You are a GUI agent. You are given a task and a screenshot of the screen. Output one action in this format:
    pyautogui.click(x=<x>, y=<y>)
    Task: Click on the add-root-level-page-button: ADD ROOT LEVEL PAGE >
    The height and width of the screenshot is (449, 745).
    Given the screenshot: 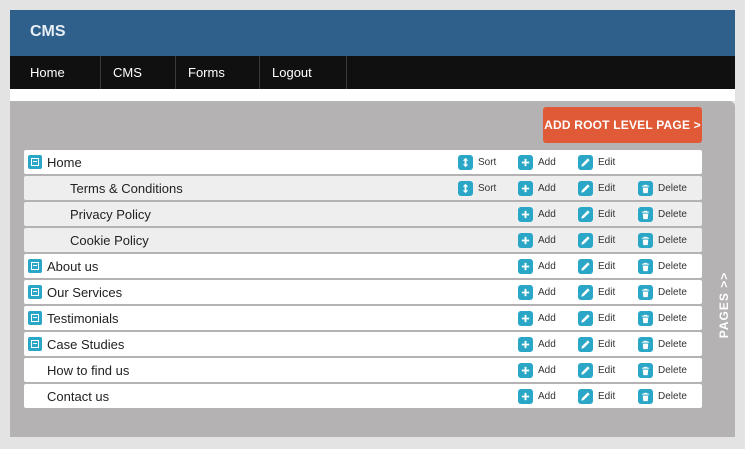 What is the action you would take?
    pyautogui.click(x=622, y=125)
    